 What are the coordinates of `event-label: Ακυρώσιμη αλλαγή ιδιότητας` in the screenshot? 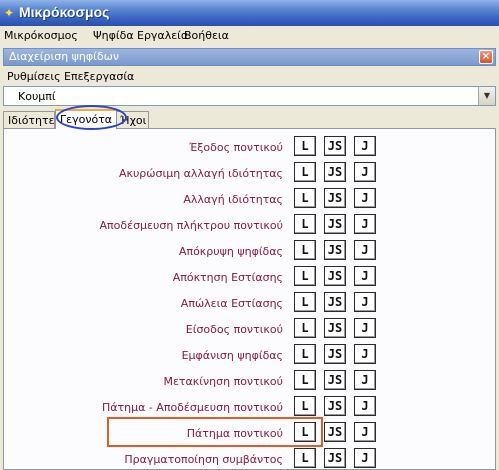 It's located at (200, 173).